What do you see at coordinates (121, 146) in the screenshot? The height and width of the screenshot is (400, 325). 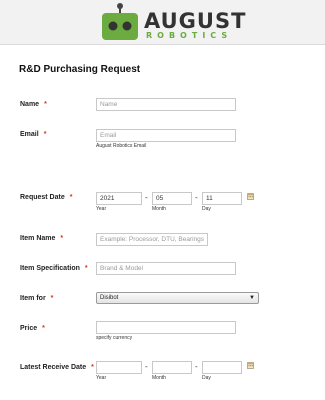 I see `email-sublabel: August Robotics Email` at bounding box center [121, 146].